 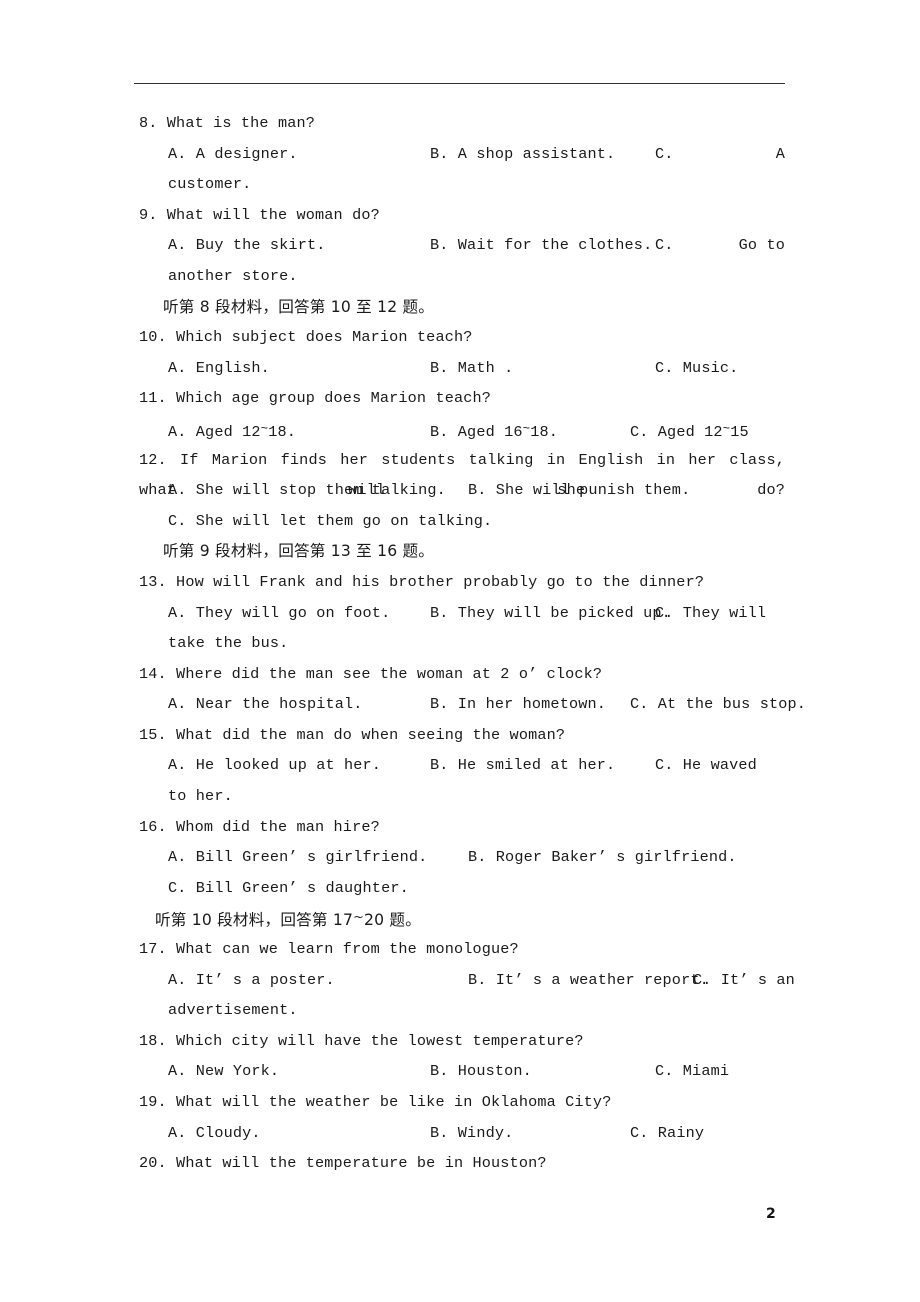 I want to click on question-11-option-b: B. Aged 16~18., so click(x=530, y=429).